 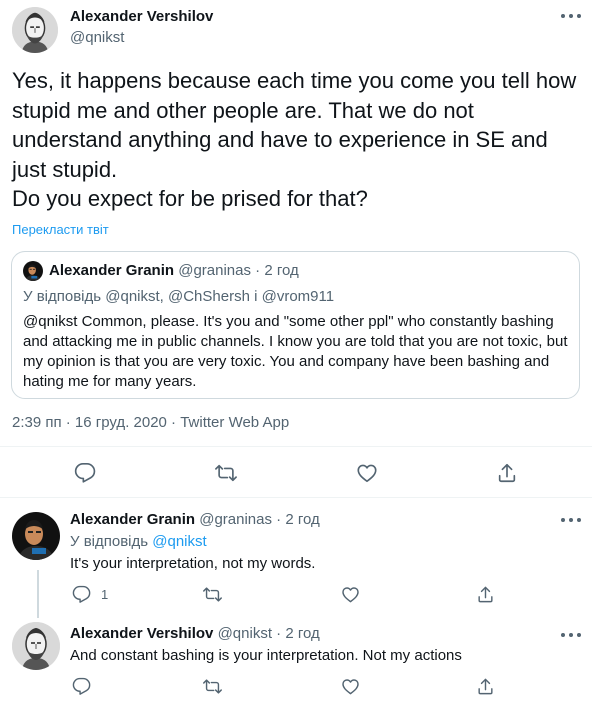 I want to click on reply-author: Alexander Vershilov @qnikst · 2 год, so click(x=195, y=633).